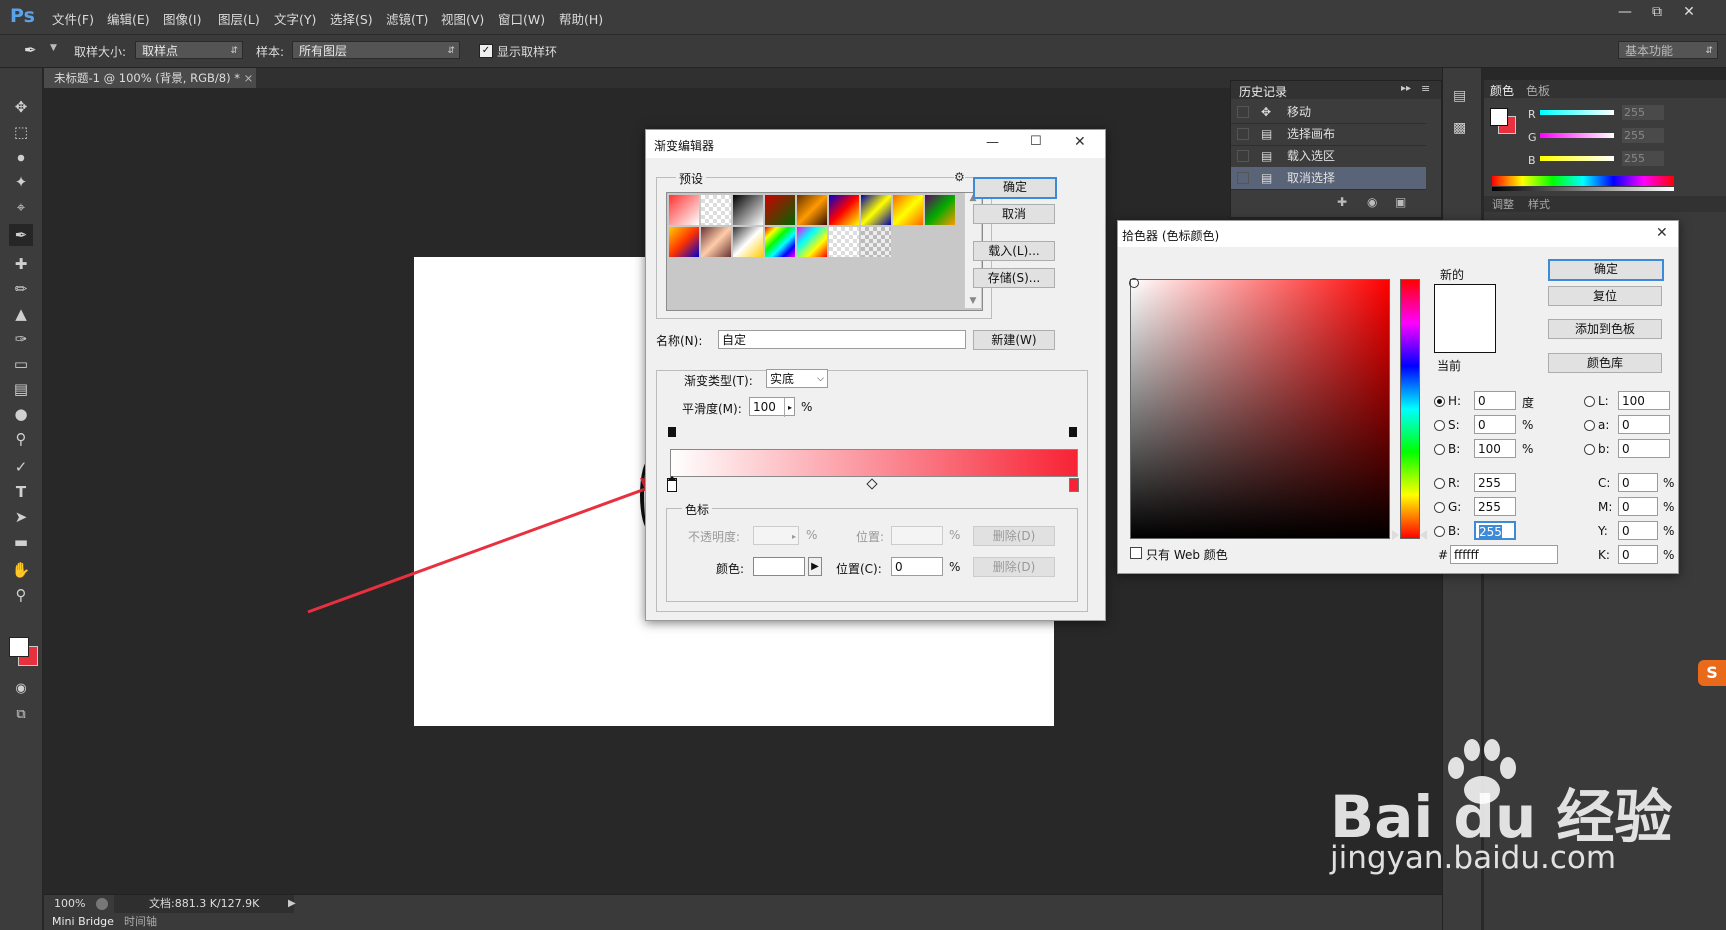  What do you see at coordinates (1462, 129) in the screenshot?
I see `properties-panel-icon: ▩` at bounding box center [1462, 129].